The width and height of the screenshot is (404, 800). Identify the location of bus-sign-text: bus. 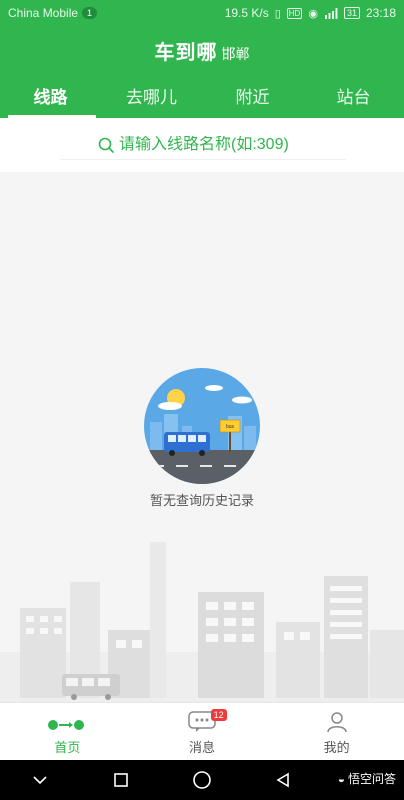
(230, 427).